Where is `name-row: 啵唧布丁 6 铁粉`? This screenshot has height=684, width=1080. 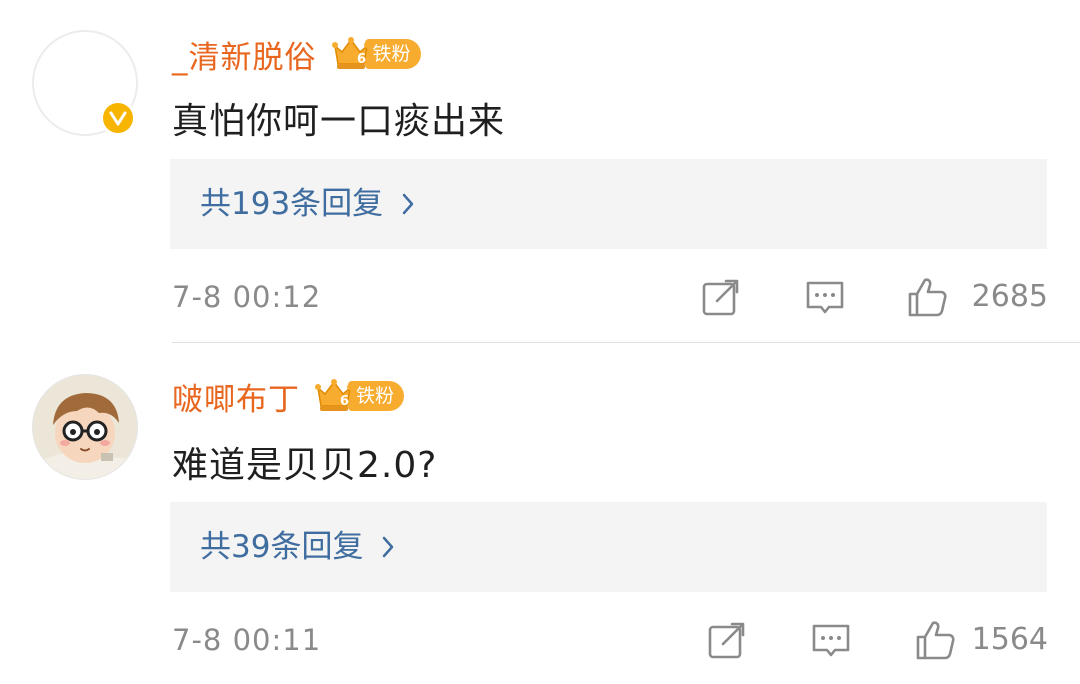 name-row: 啵唧布丁 6 铁粉 is located at coordinates (288, 396).